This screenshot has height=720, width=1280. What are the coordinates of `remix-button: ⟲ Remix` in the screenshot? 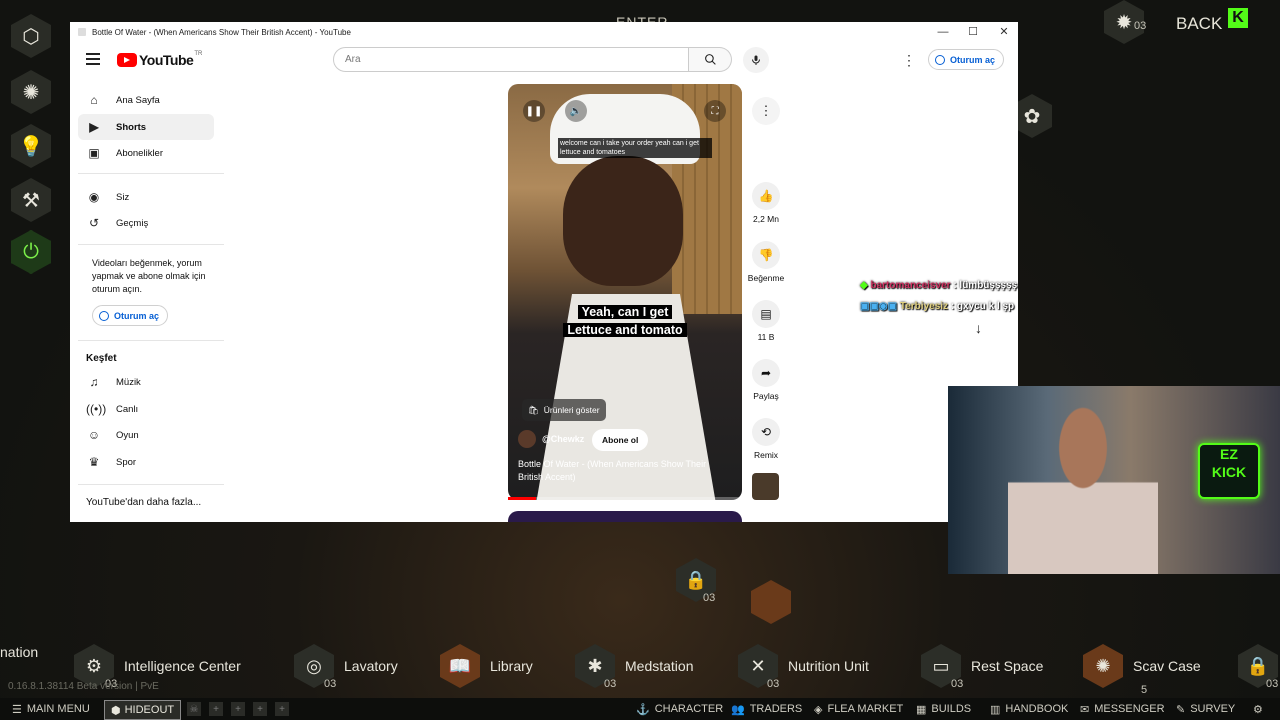 It's located at (766, 439).